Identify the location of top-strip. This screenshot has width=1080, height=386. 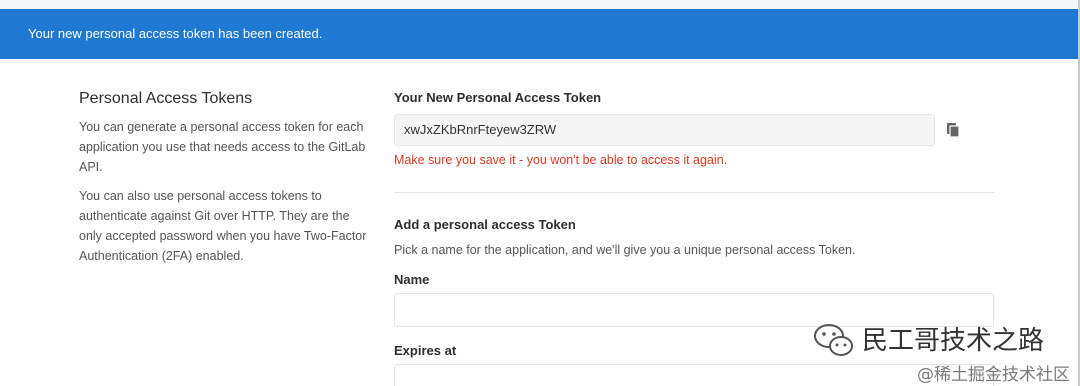
(540, 4).